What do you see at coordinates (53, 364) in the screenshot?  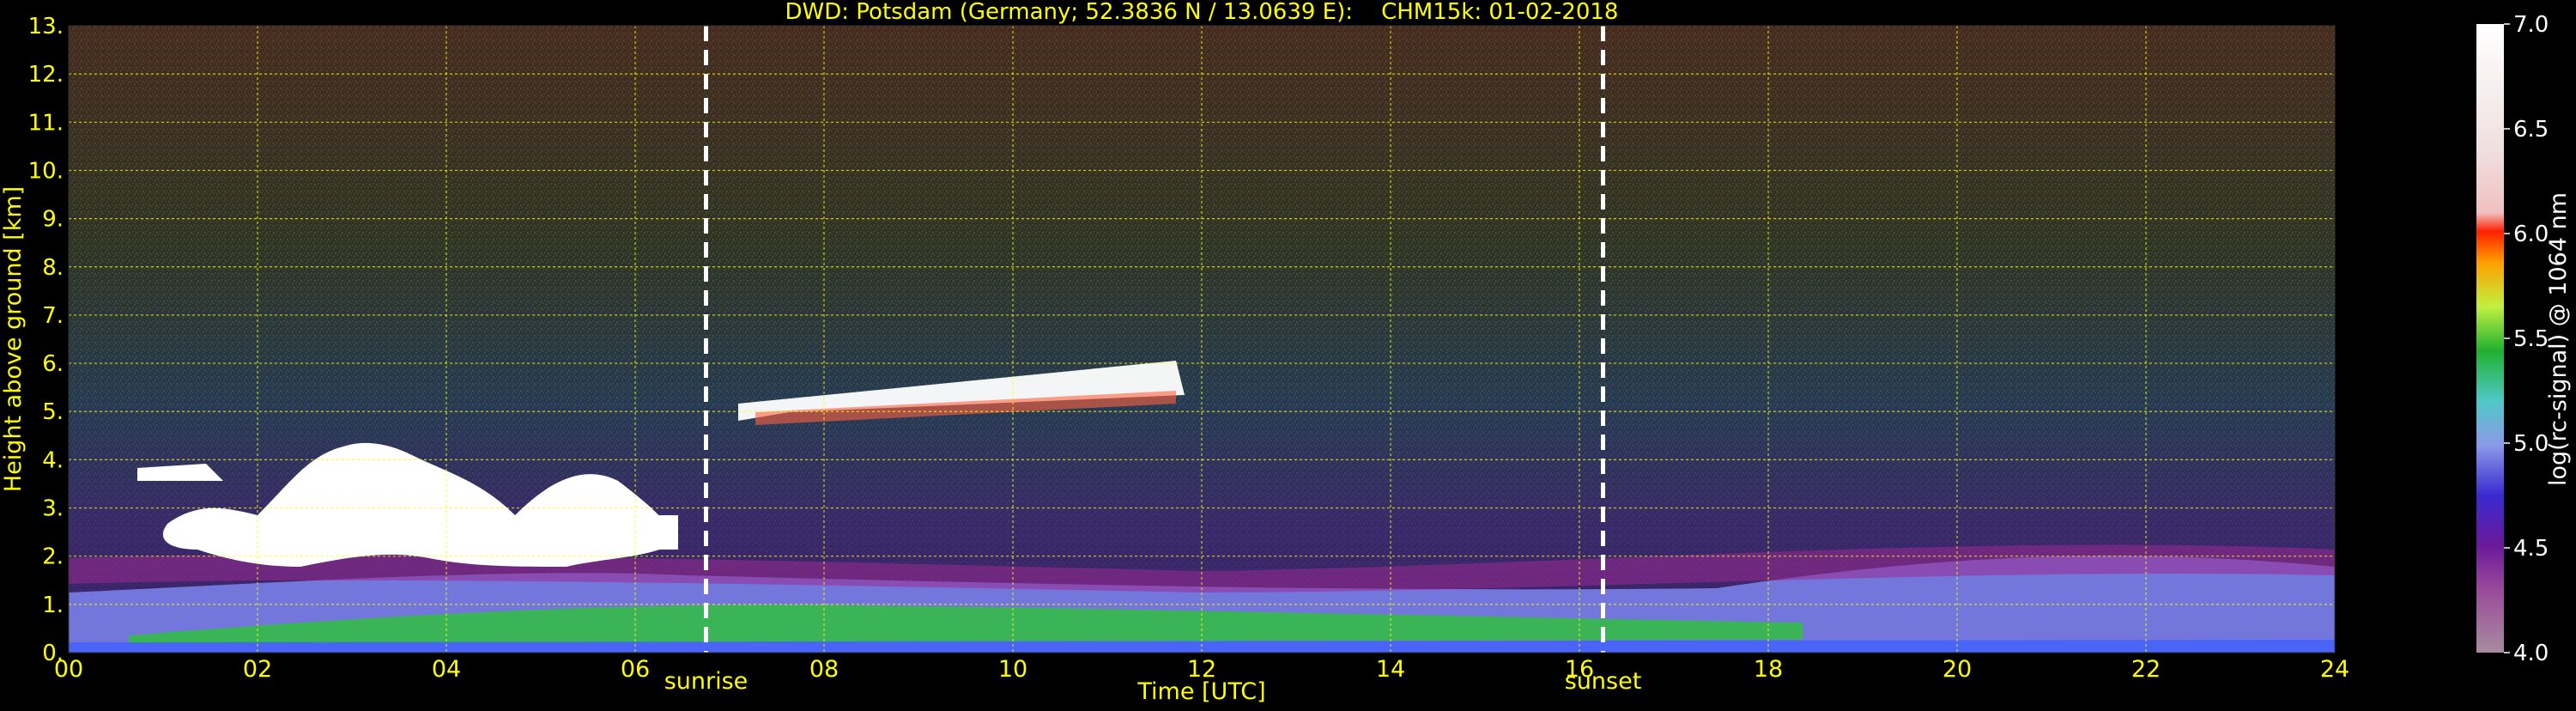 I see `y-tick-label: 6.` at bounding box center [53, 364].